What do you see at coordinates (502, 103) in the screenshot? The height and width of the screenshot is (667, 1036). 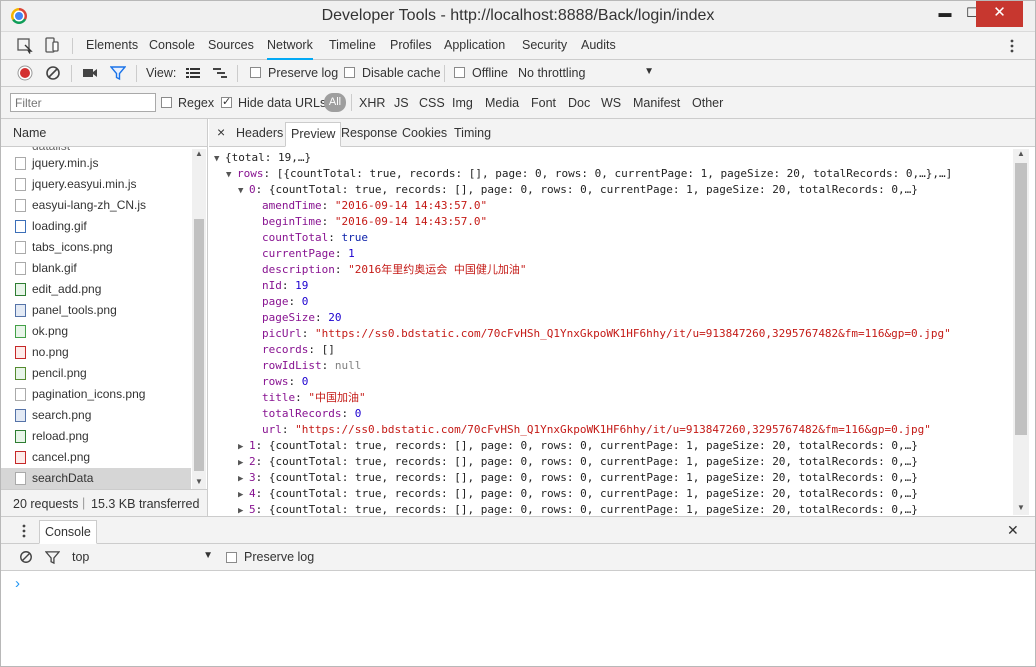 I see `filter-media: Media` at bounding box center [502, 103].